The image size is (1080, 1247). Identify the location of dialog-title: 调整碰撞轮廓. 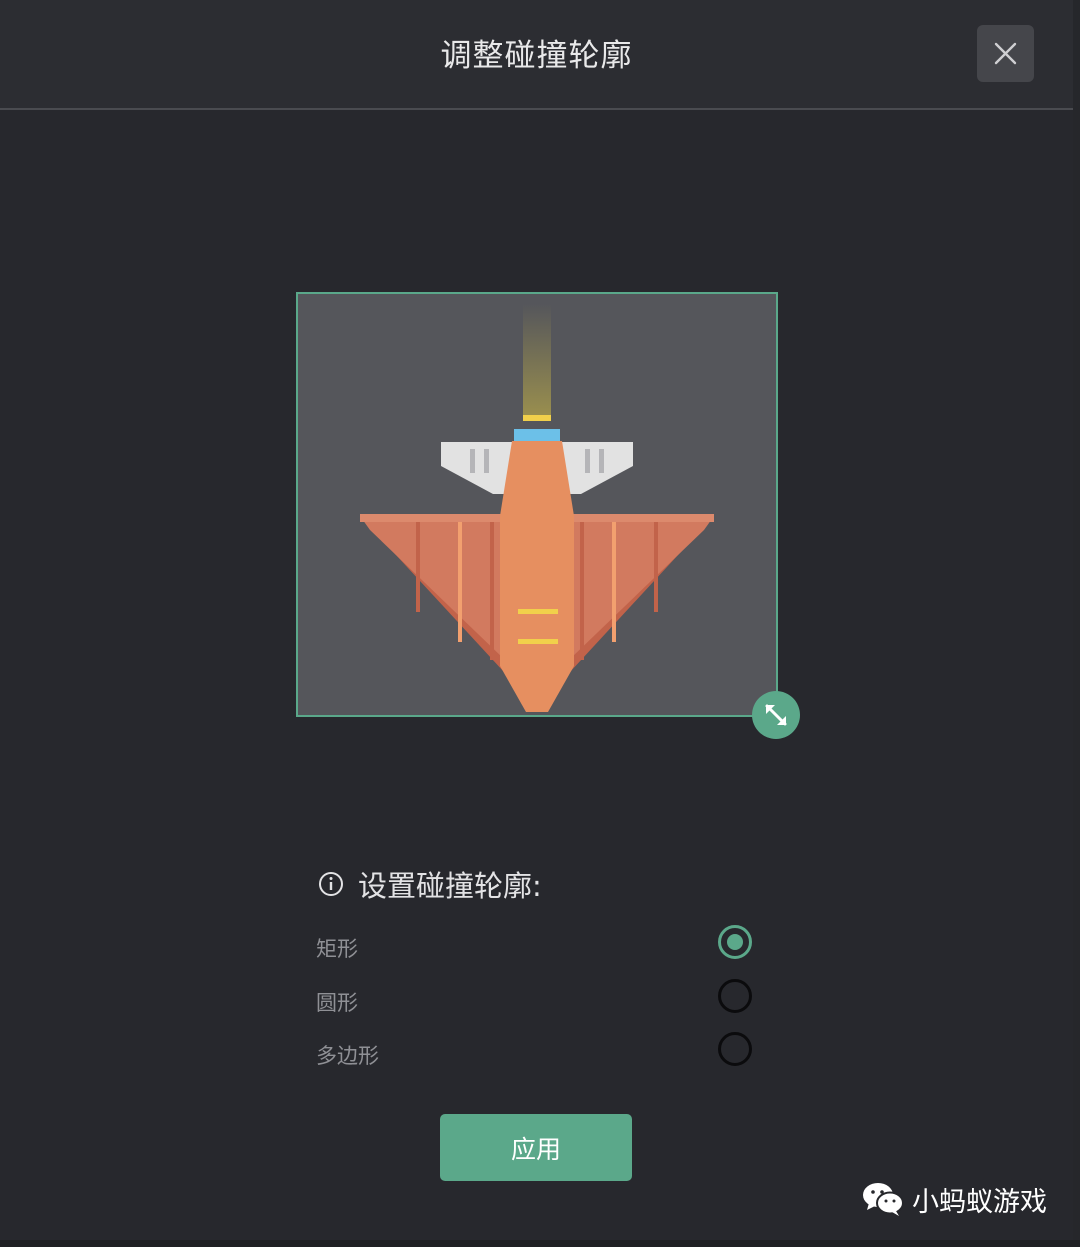
(536, 56).